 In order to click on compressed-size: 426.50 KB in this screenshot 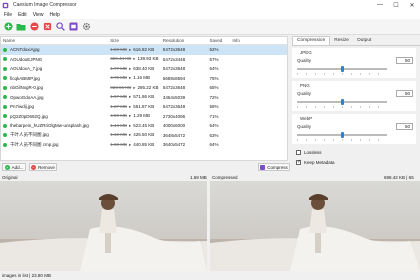, I will do `click(144, 135)`.